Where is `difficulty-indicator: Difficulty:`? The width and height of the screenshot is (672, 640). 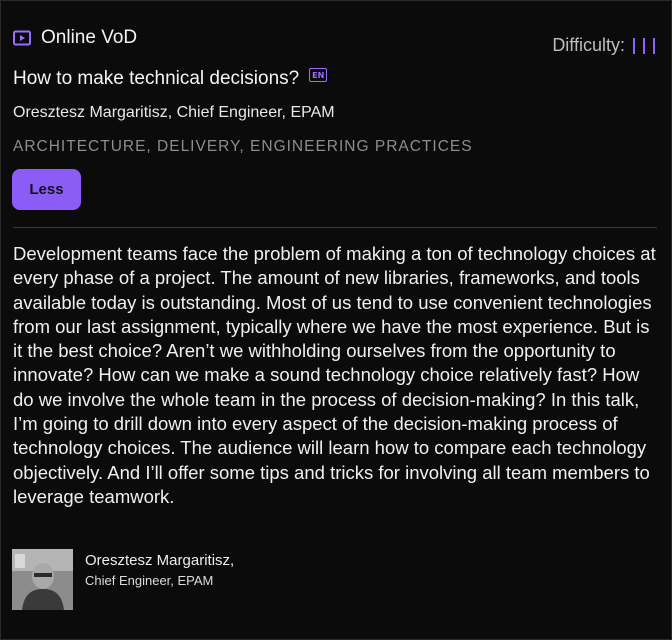
difficulty-indicator: Difficulty: is located at coordinates (603, 45).